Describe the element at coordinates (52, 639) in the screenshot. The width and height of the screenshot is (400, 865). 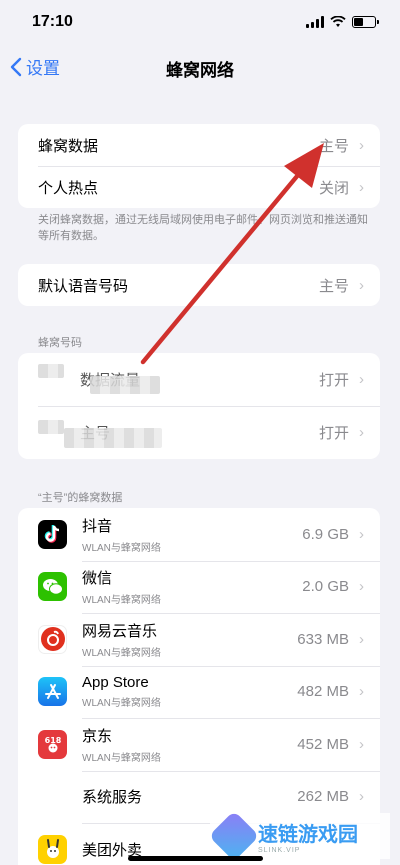
I see `netease-music-icon` at that location.